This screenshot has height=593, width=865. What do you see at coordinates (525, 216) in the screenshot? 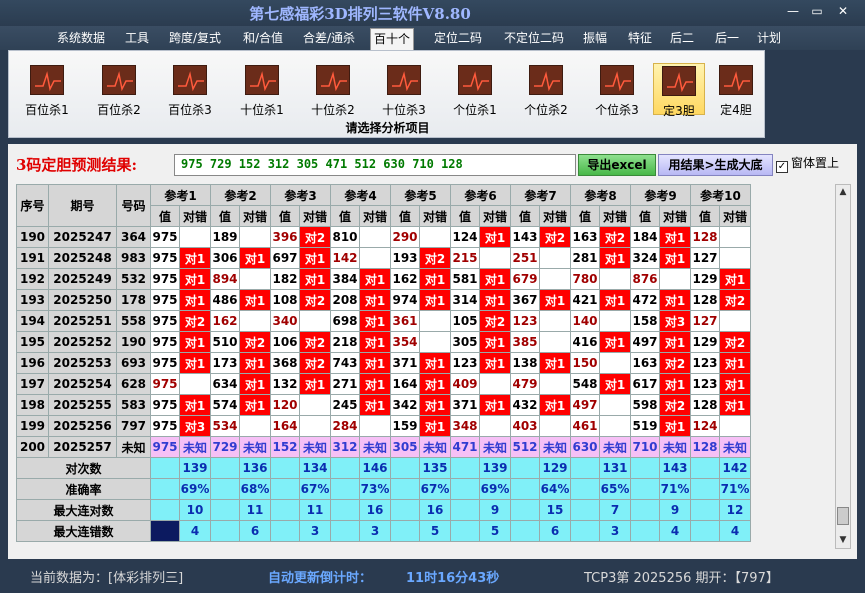
I see `value-subheader: 值` at bounding box center [525, 216].